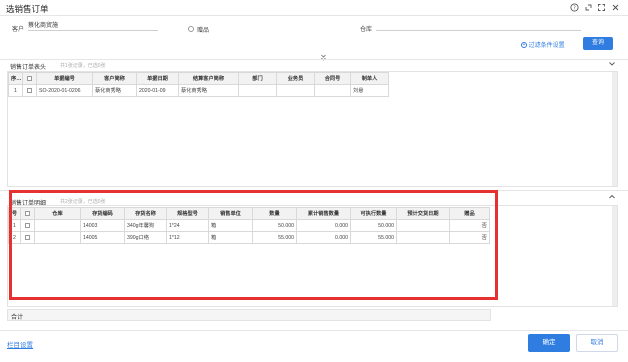  I want to click on filter-settings-label: 过滤条件设置, so click(546, 46).